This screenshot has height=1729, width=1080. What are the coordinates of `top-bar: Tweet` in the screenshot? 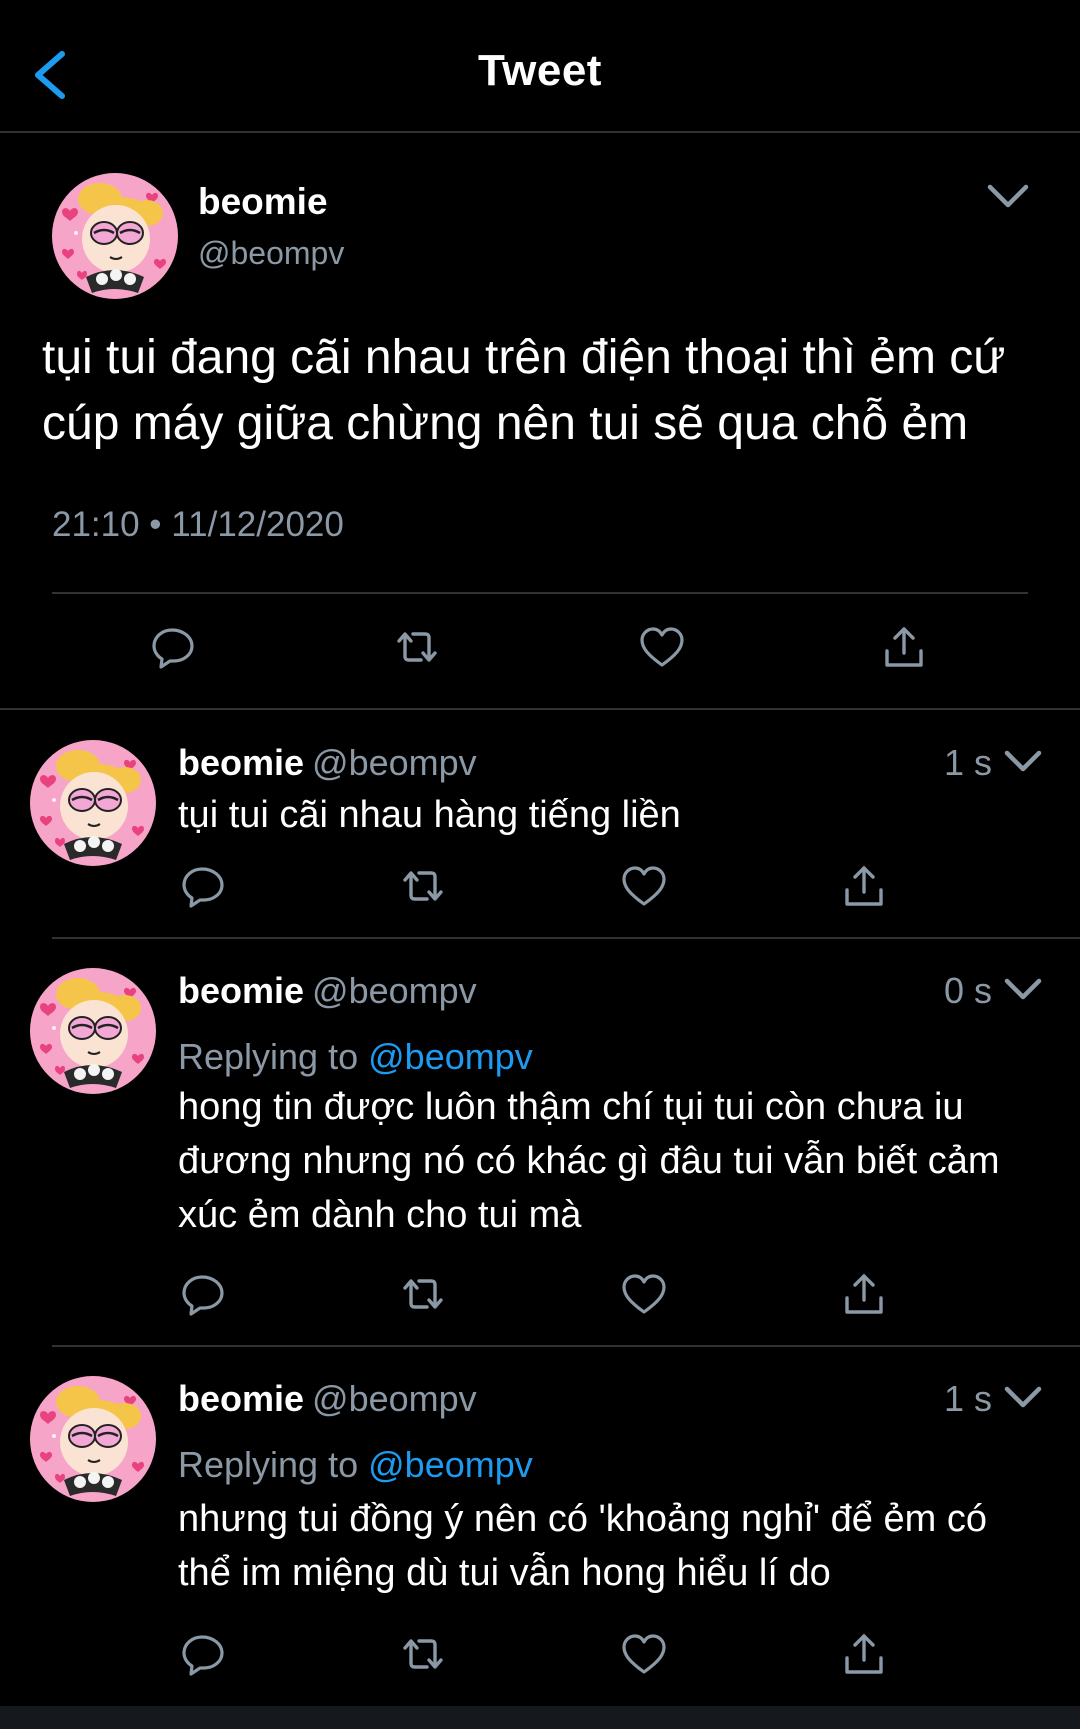 It's located at (540, 66).